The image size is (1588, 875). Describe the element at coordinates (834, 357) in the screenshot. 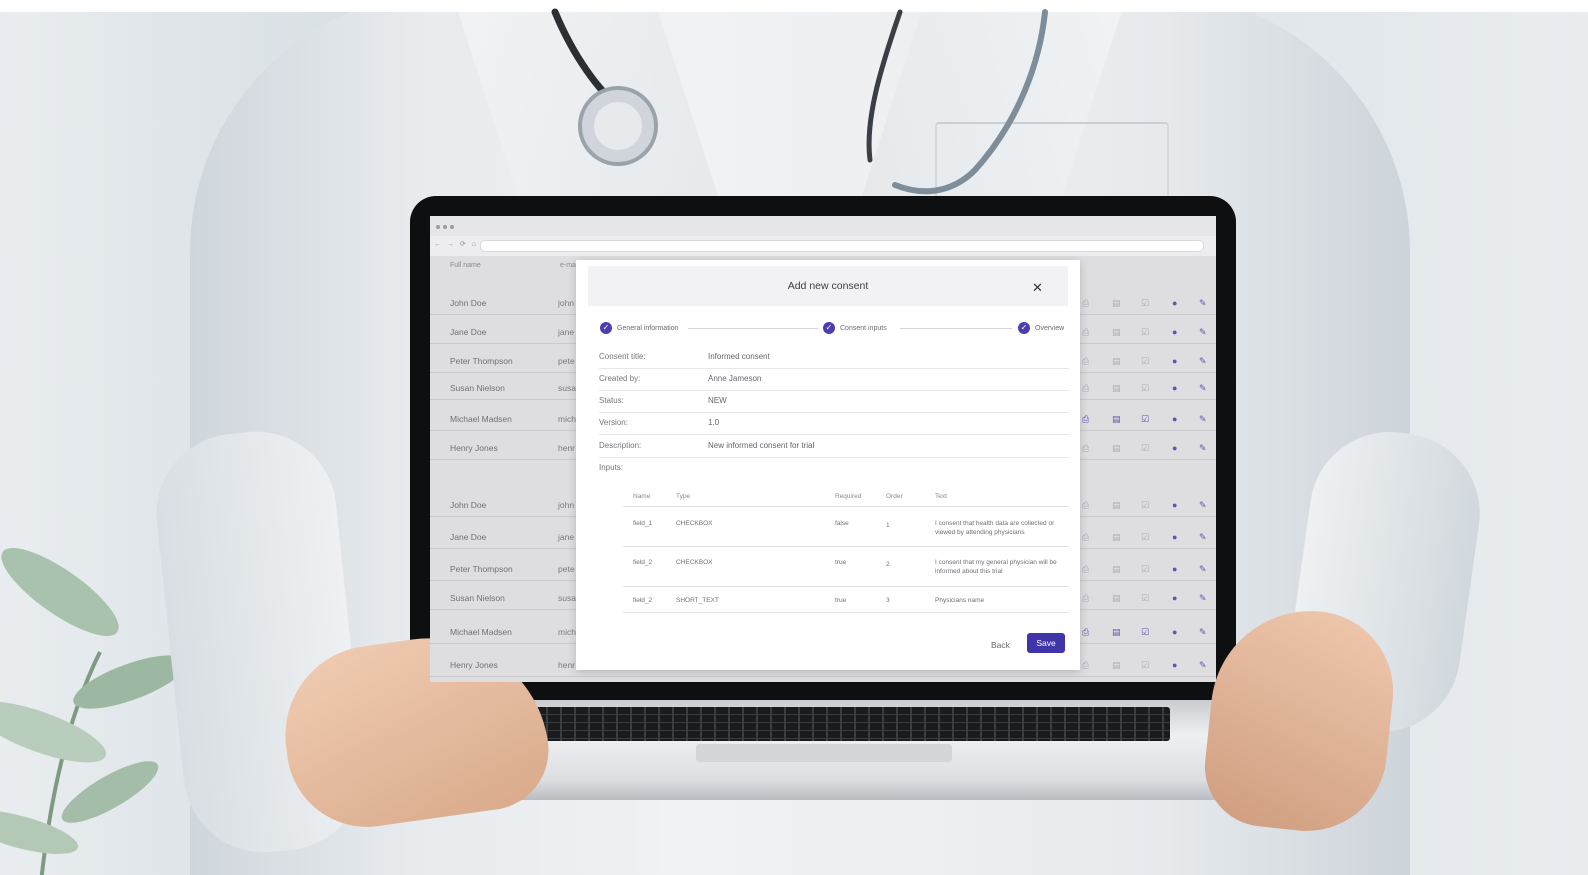

I see `field-consent-title: Consent title: Informed consent` at that location.